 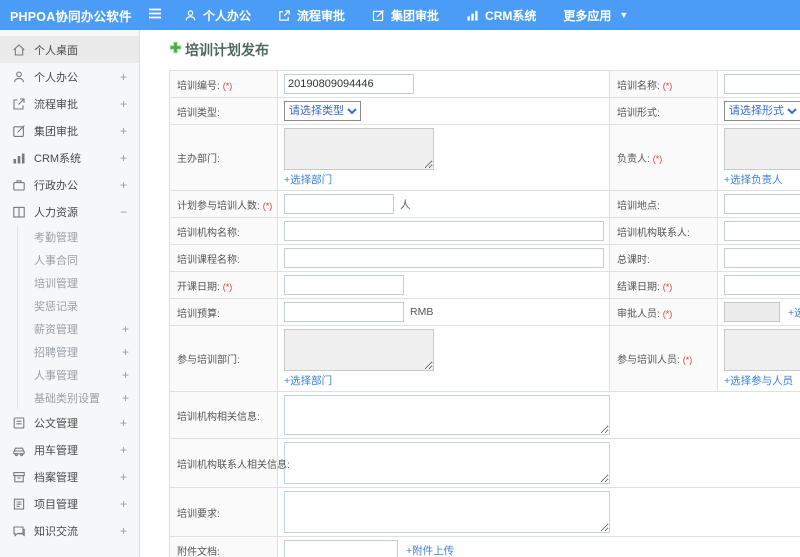 I want to click on budget-input, so click(x=344, y=312).